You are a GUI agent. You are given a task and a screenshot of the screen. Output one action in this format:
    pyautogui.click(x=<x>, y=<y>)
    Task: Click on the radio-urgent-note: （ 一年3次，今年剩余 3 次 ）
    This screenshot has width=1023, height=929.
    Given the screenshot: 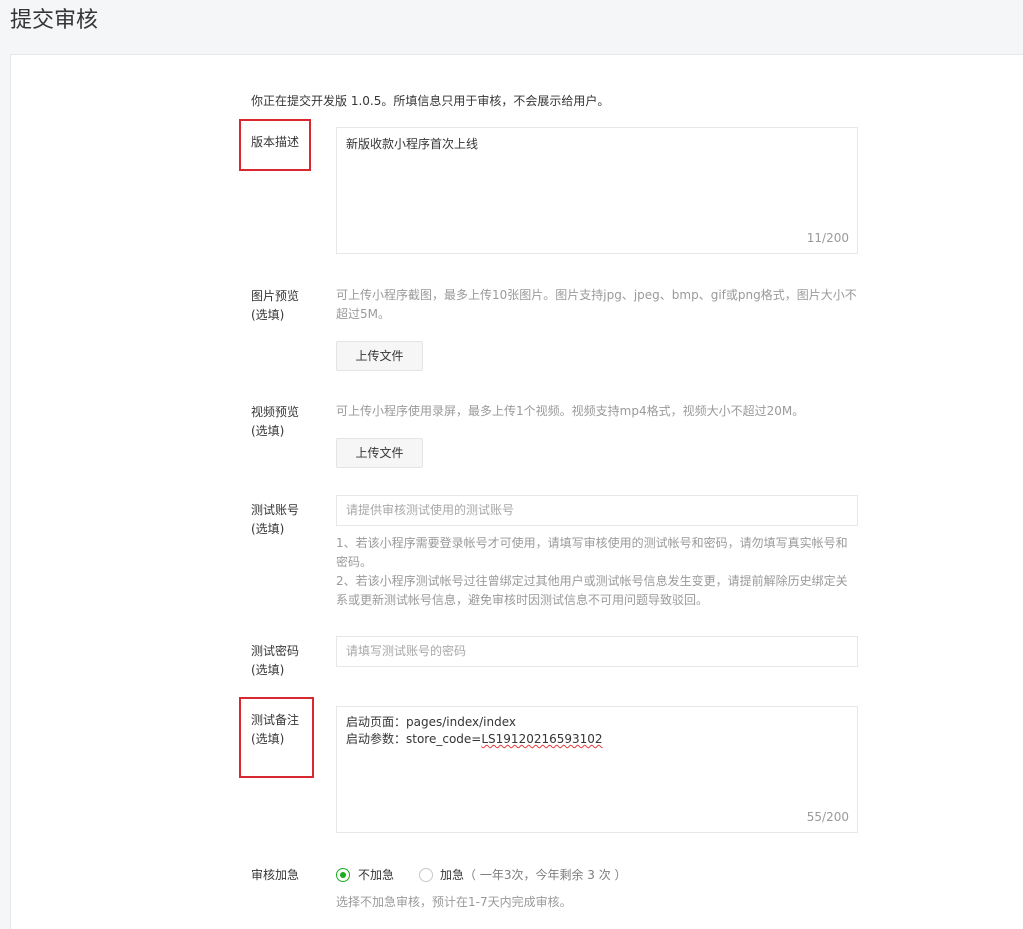 What is the action you would take?
    pyautogui.click(x=545, y=875)
    